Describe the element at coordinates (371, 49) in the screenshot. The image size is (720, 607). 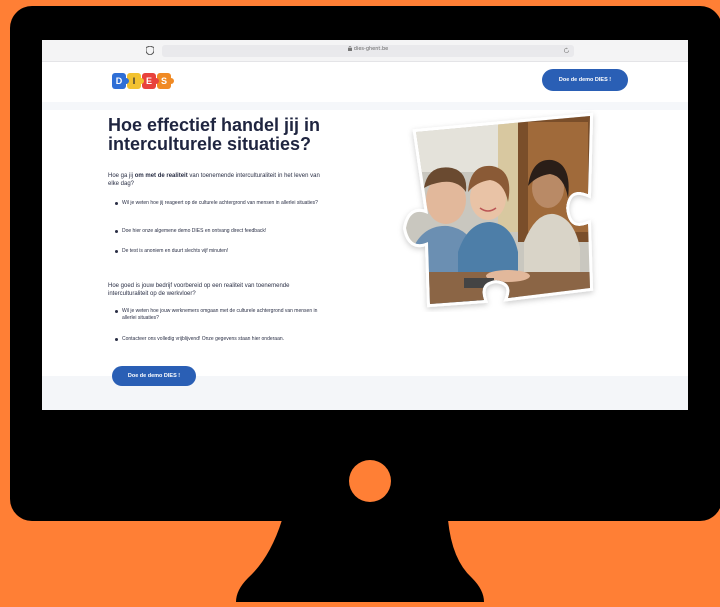
I see `url-text: dies-ghent.be` at that location.